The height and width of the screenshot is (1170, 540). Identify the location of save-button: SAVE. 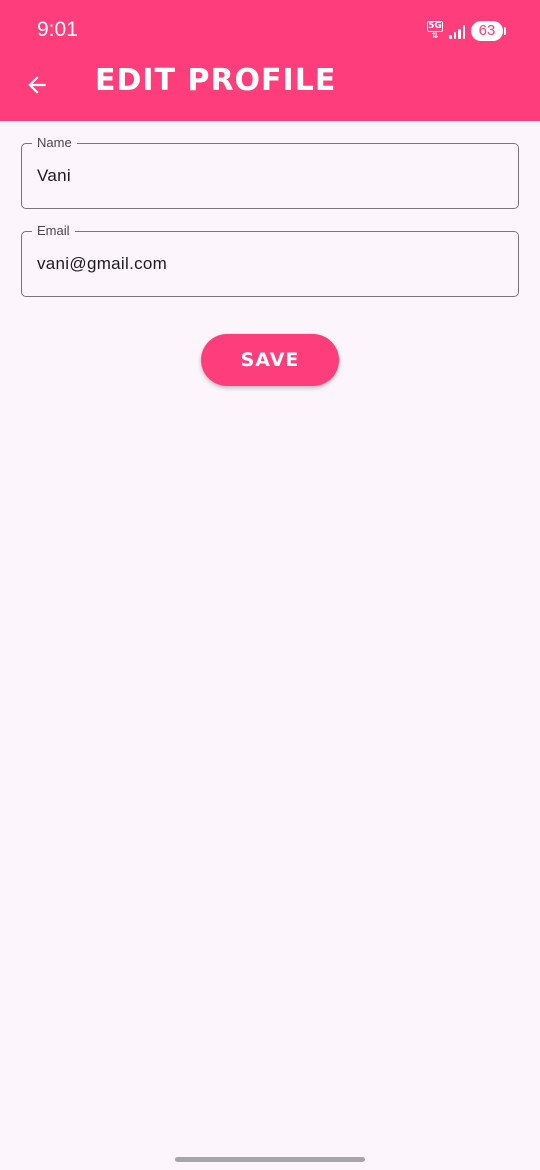
(270, 360).